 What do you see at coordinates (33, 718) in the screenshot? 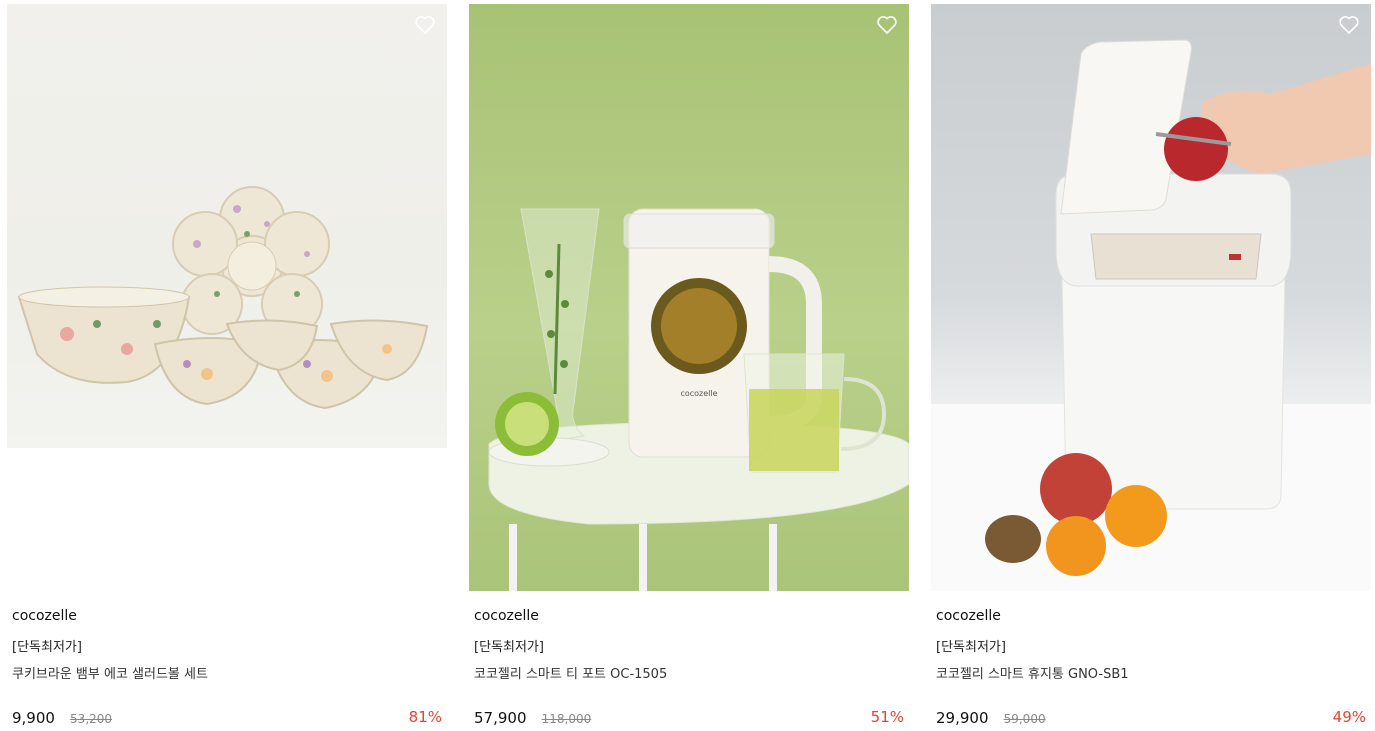
I see `sale-price: 9,900` at bounding box center [33, 718].